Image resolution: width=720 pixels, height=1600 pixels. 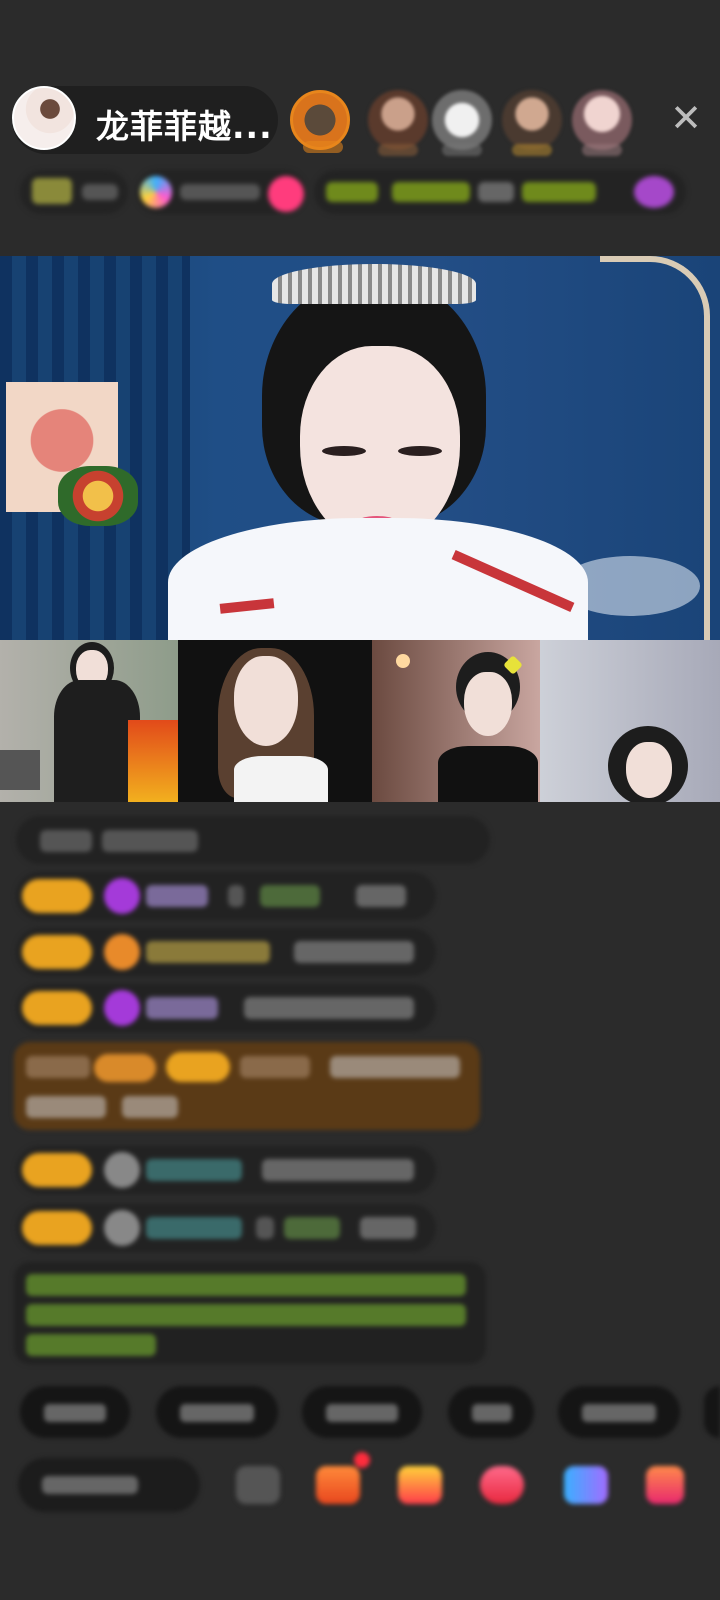 I want to click on heart-icon, so click(x=502, y=1485).